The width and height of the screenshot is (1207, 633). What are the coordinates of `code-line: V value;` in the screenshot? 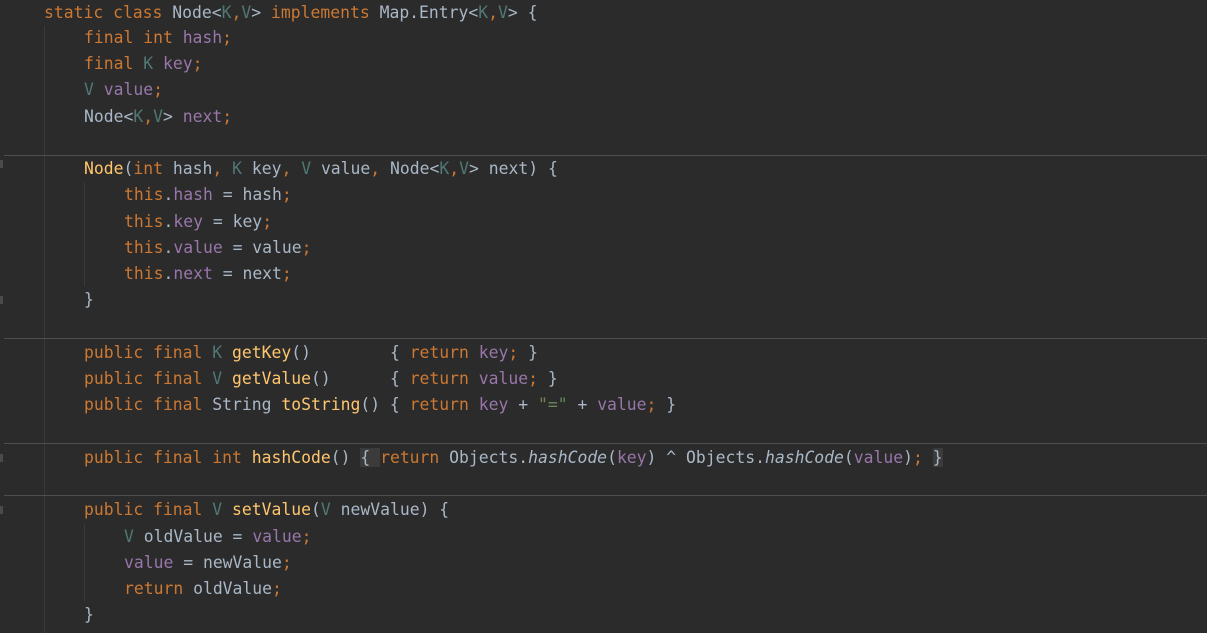 It's located at (123, 90).